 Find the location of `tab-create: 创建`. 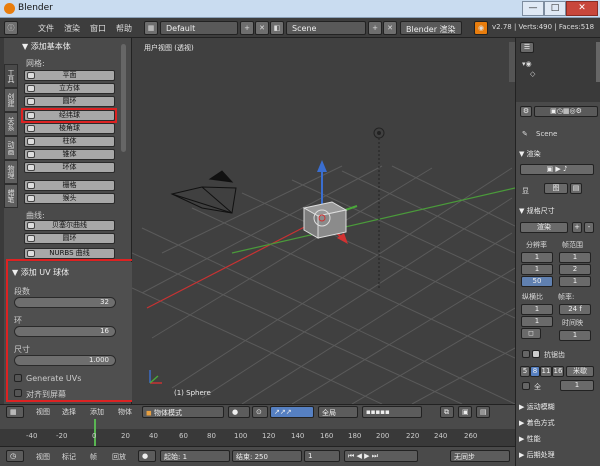

tab-create: 创建 is located at coordinates (11, 100).